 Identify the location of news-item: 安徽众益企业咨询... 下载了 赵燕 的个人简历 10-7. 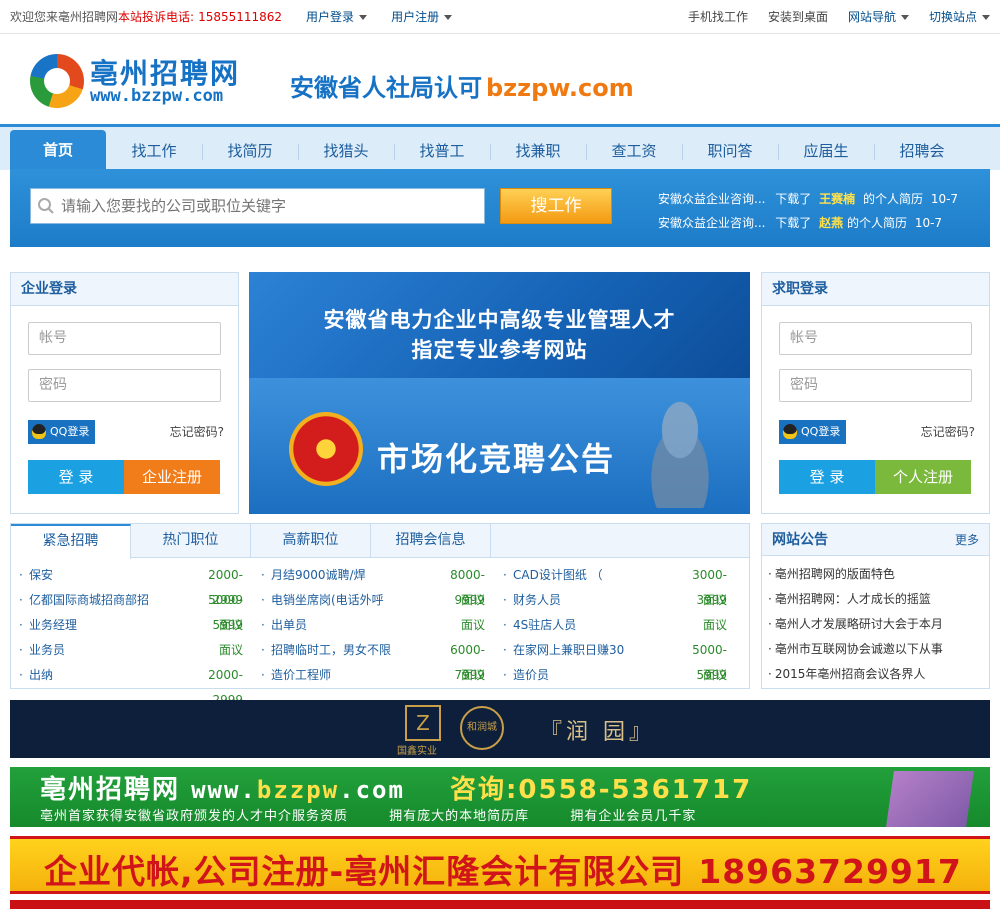
(823, 223).